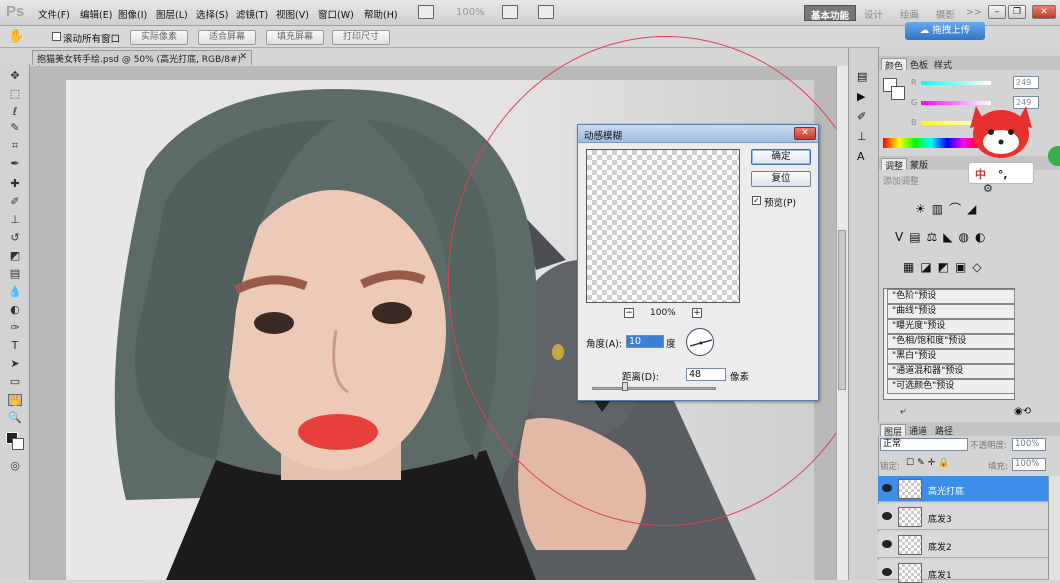 This screenshot has width=1060, height=583. I want to click on eraser-tool-icon: ◩, so click(15, 256).